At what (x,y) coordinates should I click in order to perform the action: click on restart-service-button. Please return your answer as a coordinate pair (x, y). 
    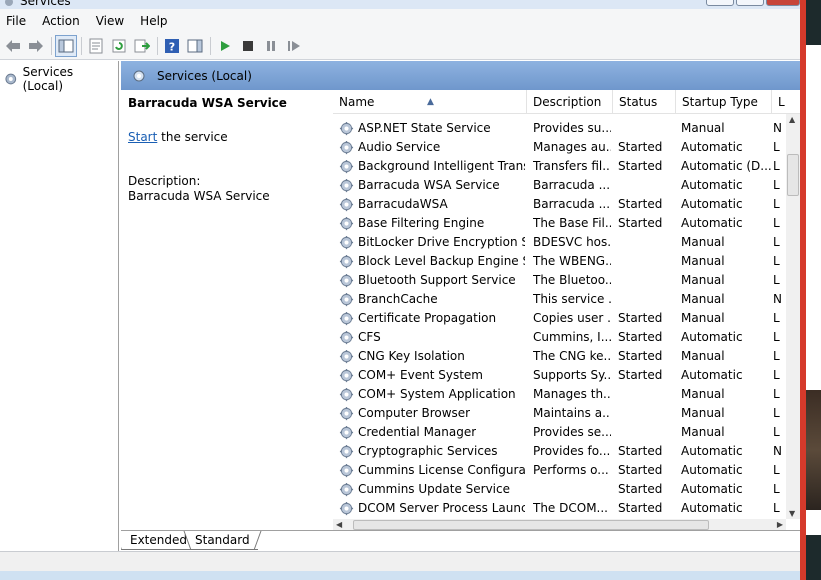
    Looking at the image, I should click on (294, 46).